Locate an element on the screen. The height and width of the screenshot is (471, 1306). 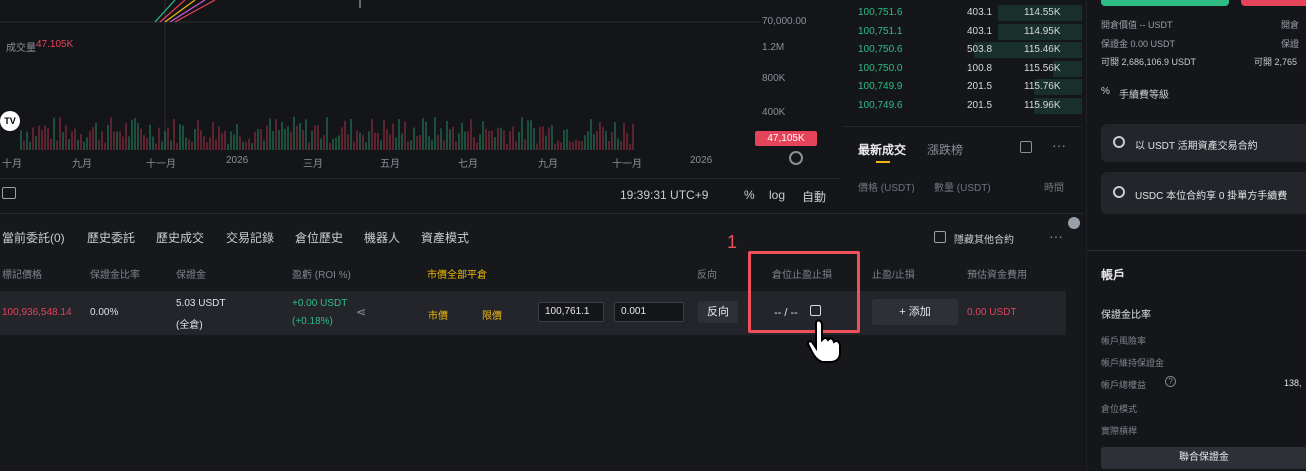
close-icon is located at coordinates (1074, 223).